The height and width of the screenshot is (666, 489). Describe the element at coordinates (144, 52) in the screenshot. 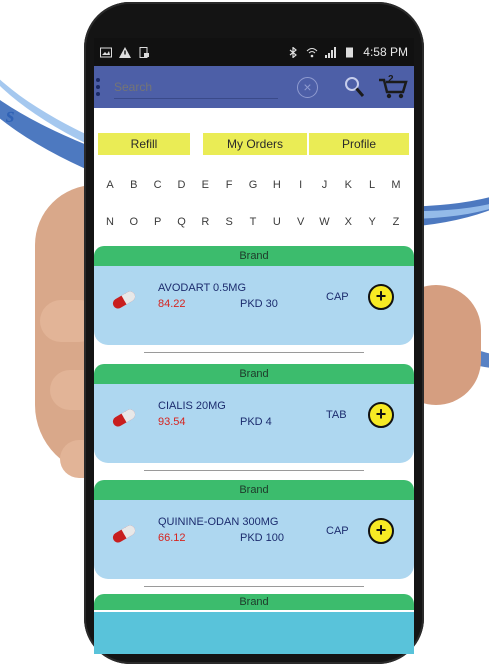

I see `document-notification-icon` at that location.